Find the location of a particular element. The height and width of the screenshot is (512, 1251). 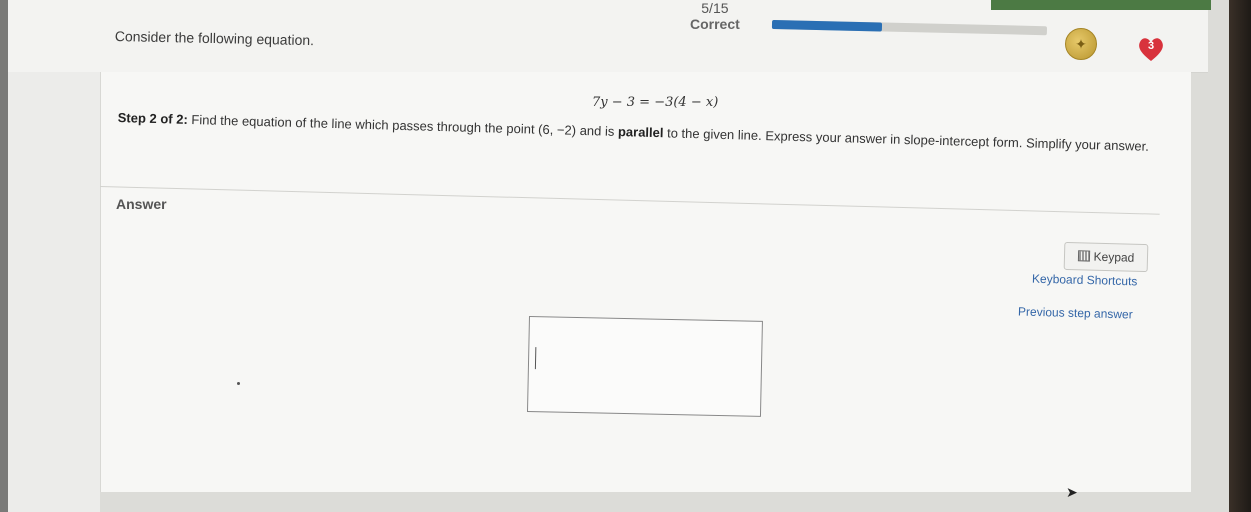

keypad-label: Keypad is located at coordinates (1114, 257).